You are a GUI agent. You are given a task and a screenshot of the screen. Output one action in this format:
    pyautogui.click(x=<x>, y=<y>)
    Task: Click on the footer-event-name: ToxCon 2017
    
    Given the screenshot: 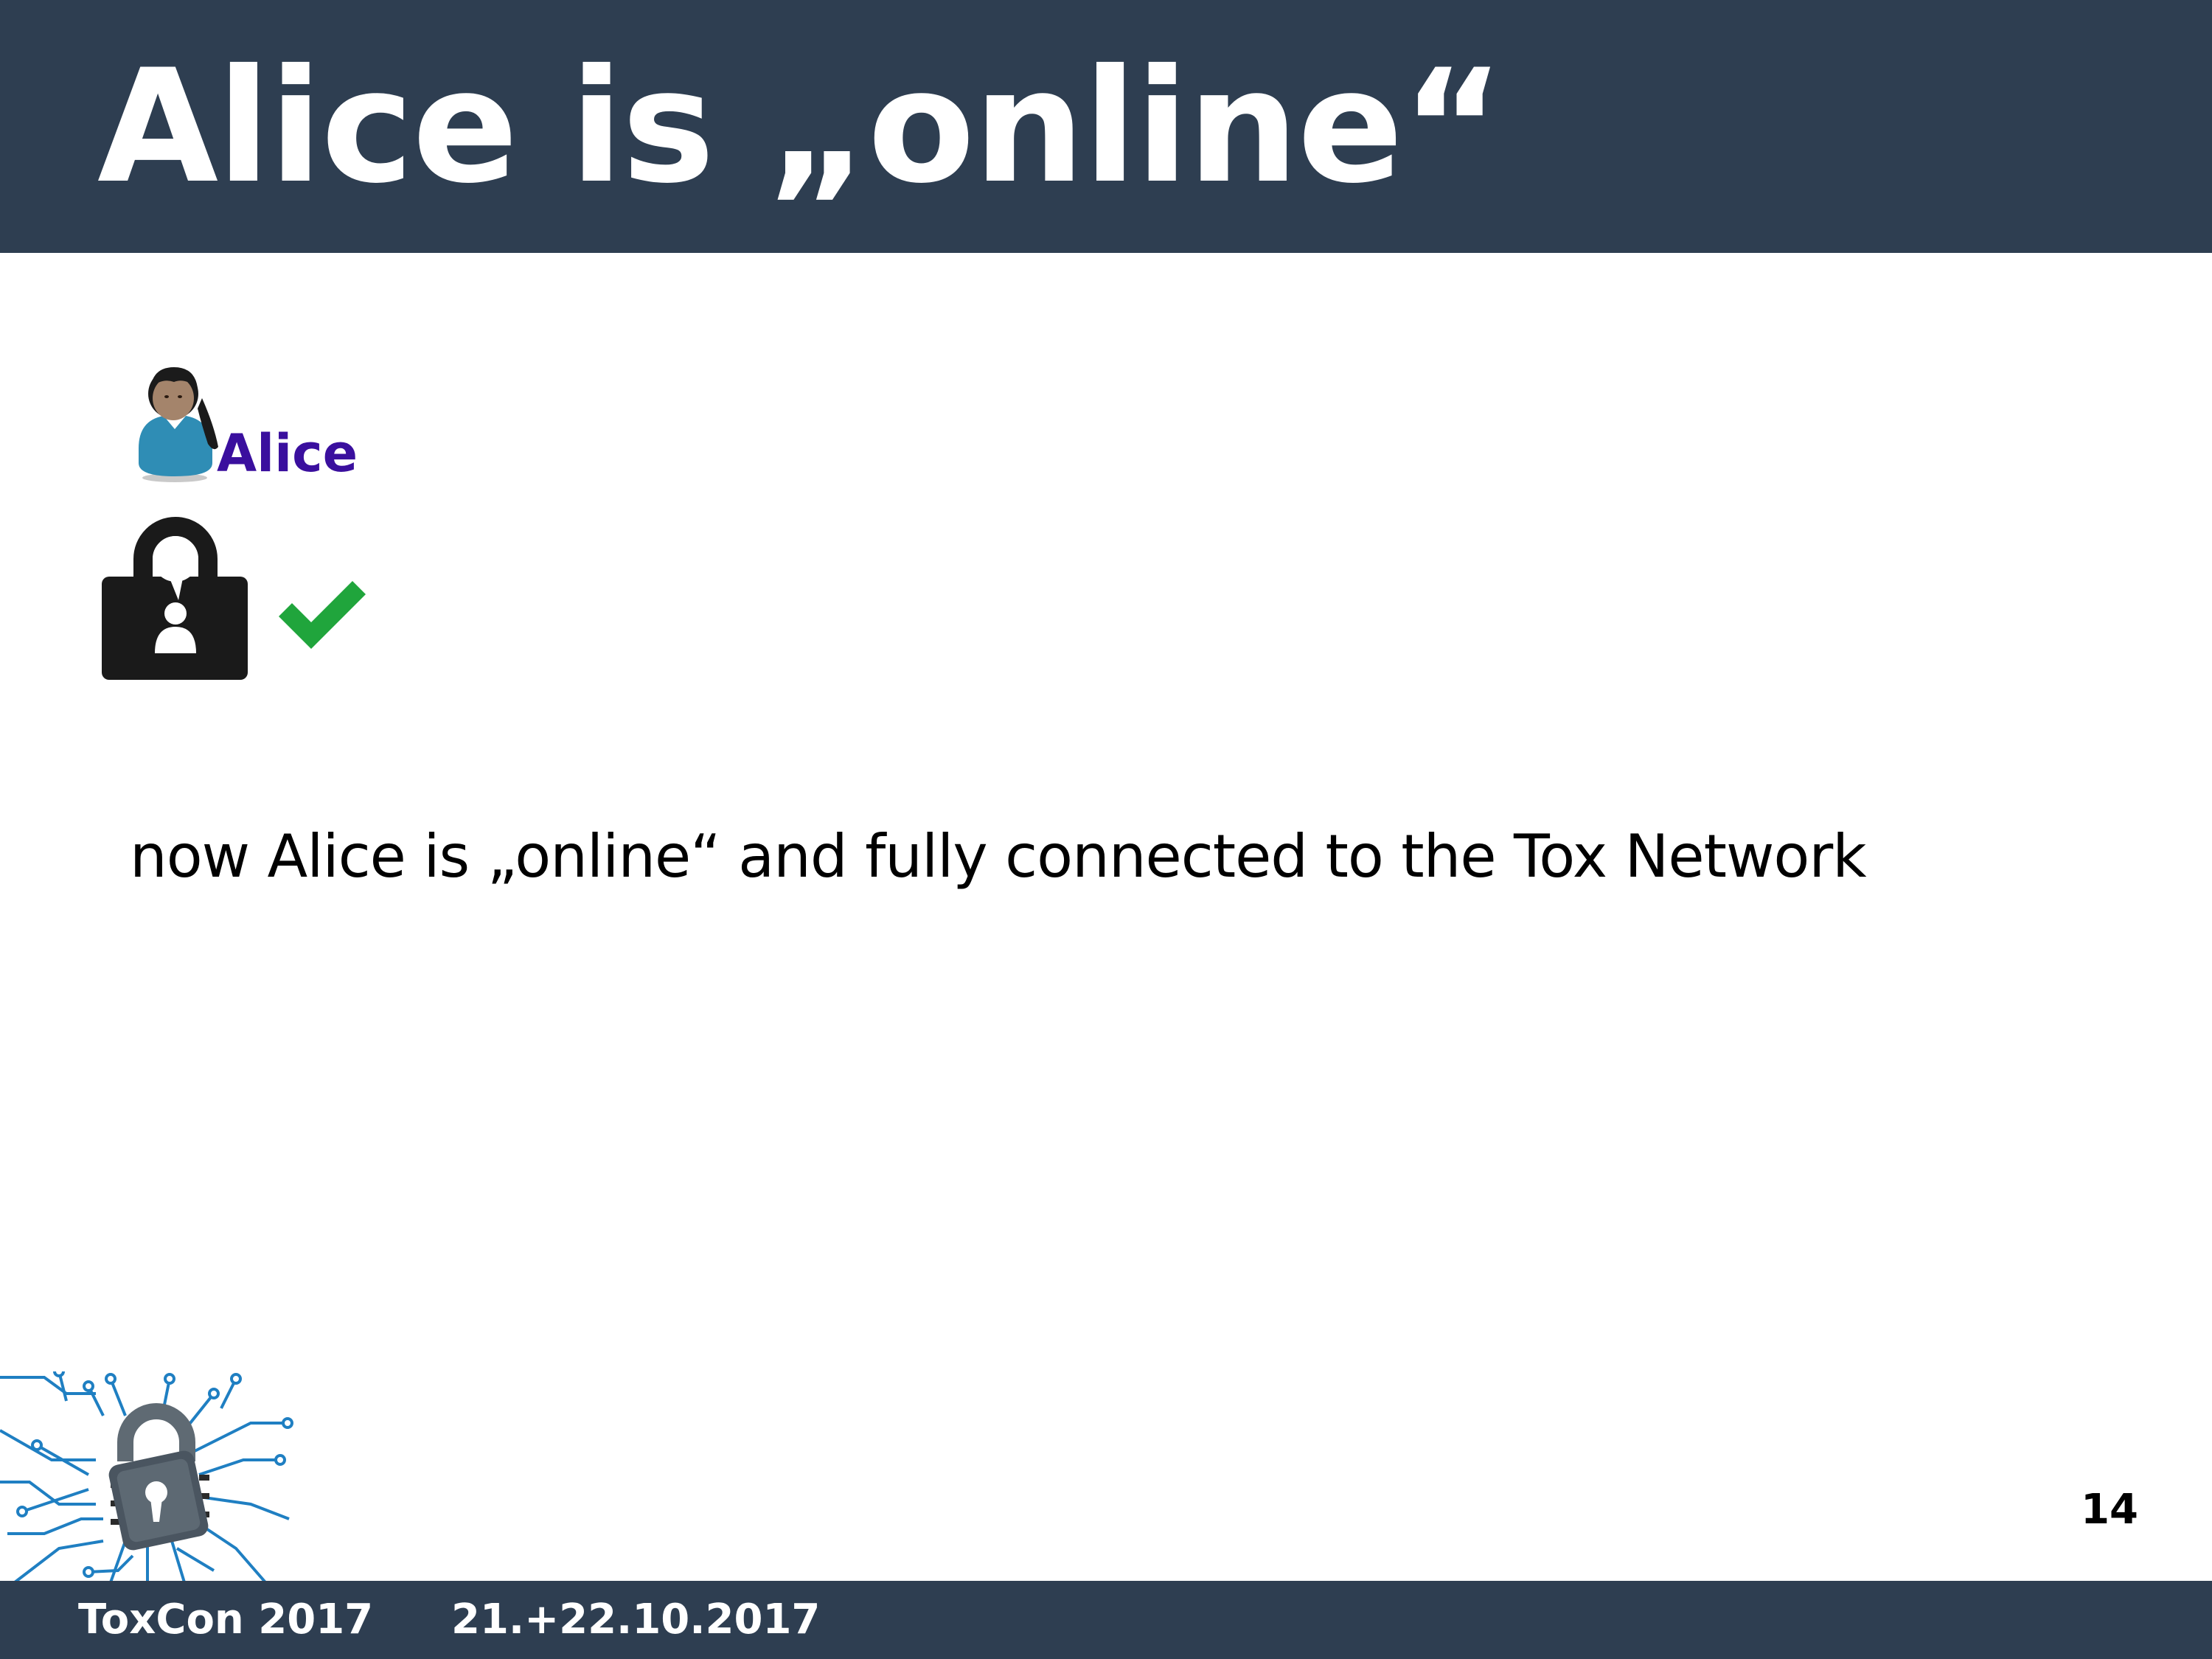 What is the action you would take?
    pyautogui.click(x=226, y=1620)
    